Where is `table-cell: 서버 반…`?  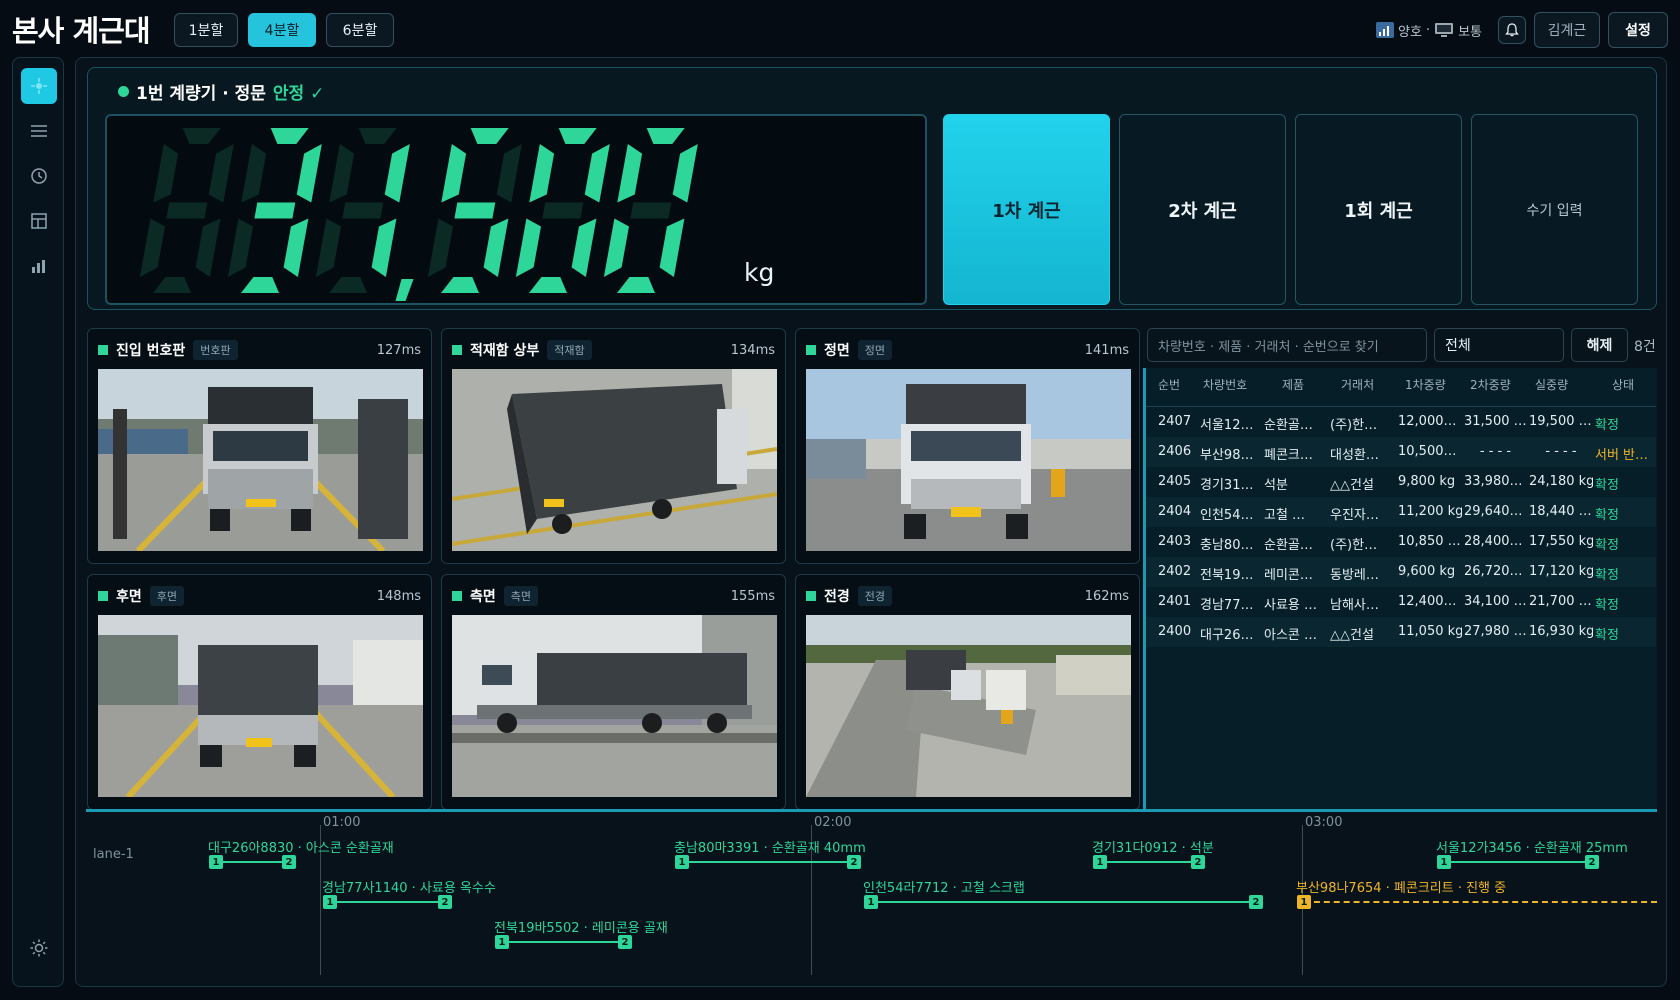 table-cell: 서버 반… is located at coordinates (1622, 455).